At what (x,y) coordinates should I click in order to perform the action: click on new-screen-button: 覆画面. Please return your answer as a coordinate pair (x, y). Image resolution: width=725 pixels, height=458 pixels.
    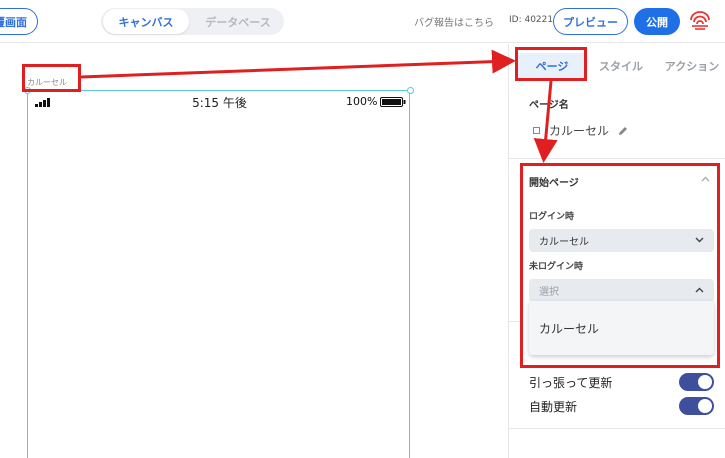
    Looking at the image, I should click on (19, 21).